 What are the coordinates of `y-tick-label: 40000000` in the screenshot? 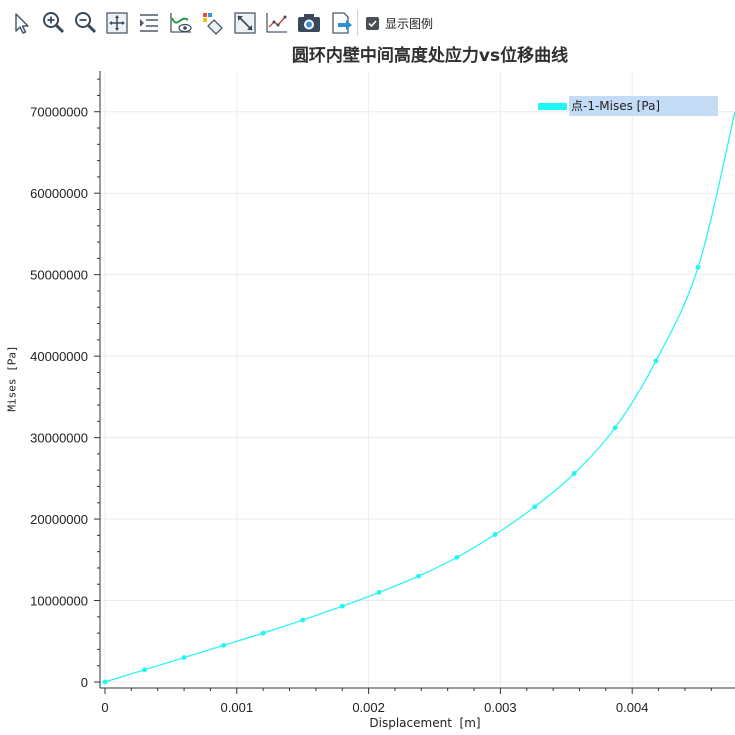 It's located at (59, 356).